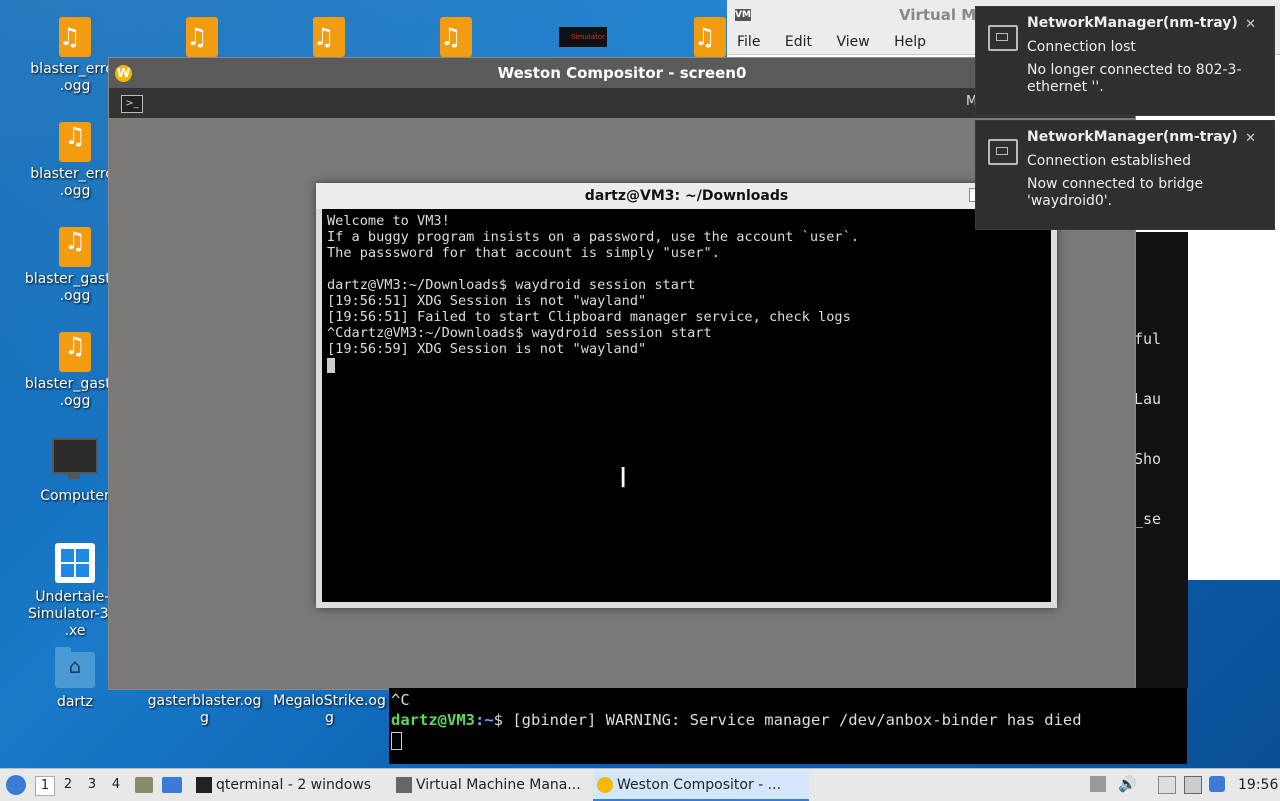  Describe the element at coordinates (75, 563) in the screenshot. I see `windows-exe-icon` at that location.